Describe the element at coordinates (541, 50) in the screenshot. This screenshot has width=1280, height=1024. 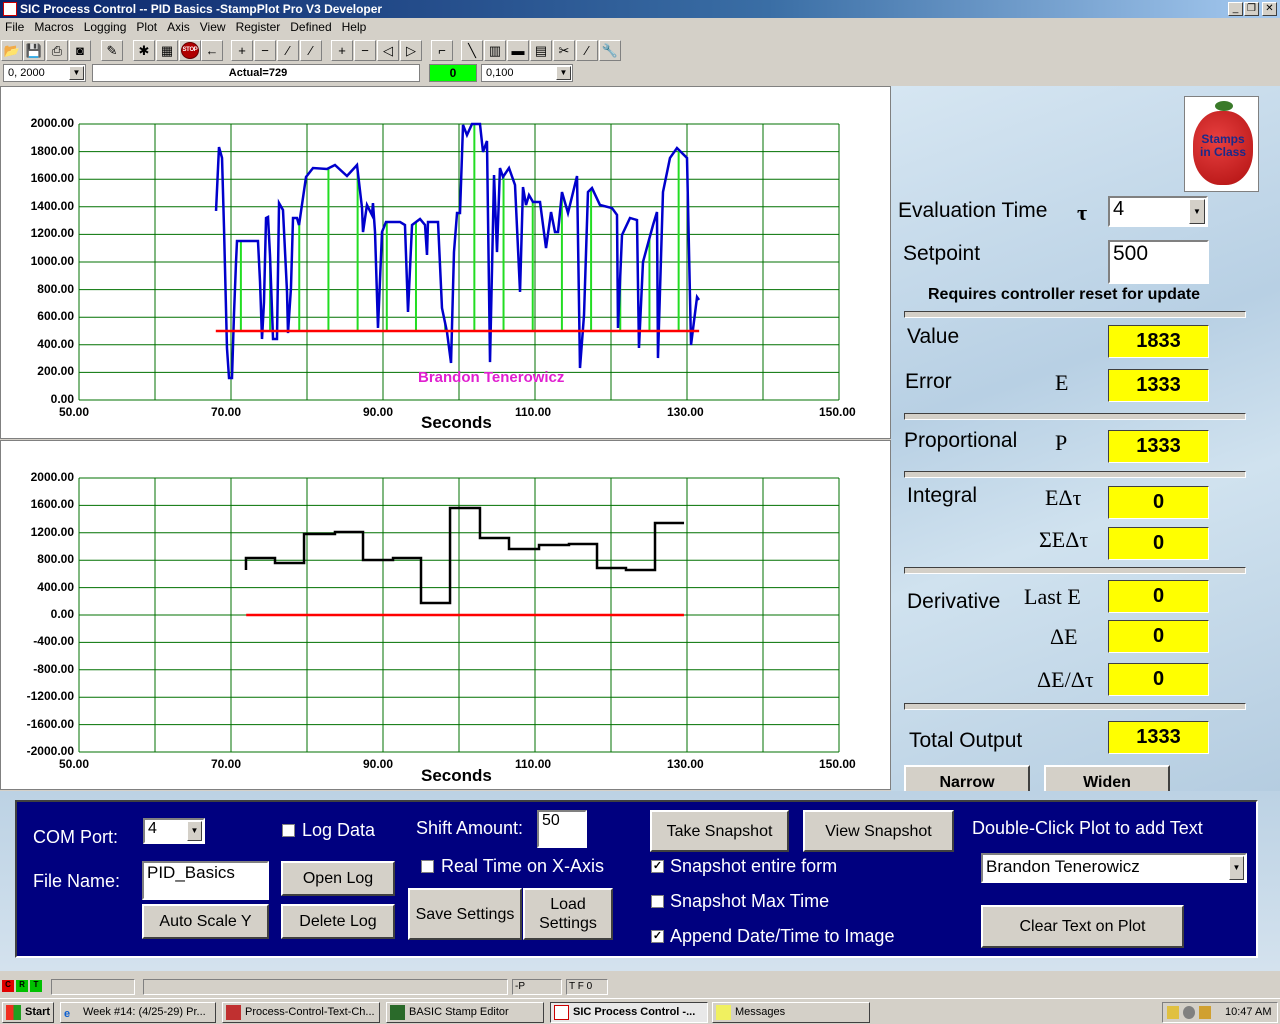
I see `clipboard-icon: ▤` at that location.